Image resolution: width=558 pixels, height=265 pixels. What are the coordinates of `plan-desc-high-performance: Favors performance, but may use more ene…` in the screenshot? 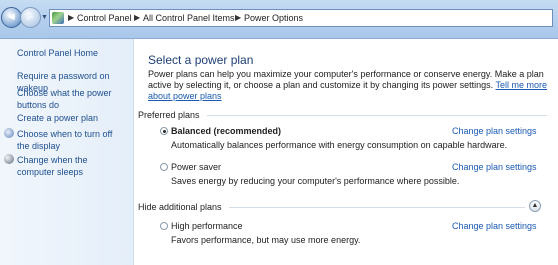 It's located at (266, 240).